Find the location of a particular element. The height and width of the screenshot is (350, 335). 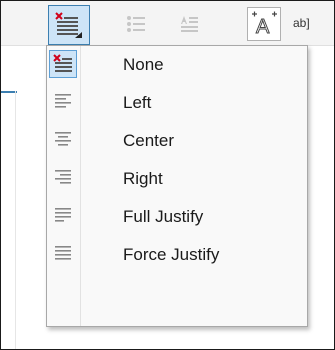

menu-item-label: Left is located at coordinates (137, 102).